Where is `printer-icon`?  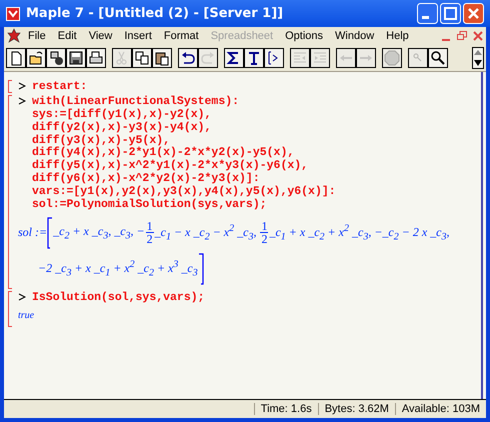 printer-icon is located at coordinates (96, 58).